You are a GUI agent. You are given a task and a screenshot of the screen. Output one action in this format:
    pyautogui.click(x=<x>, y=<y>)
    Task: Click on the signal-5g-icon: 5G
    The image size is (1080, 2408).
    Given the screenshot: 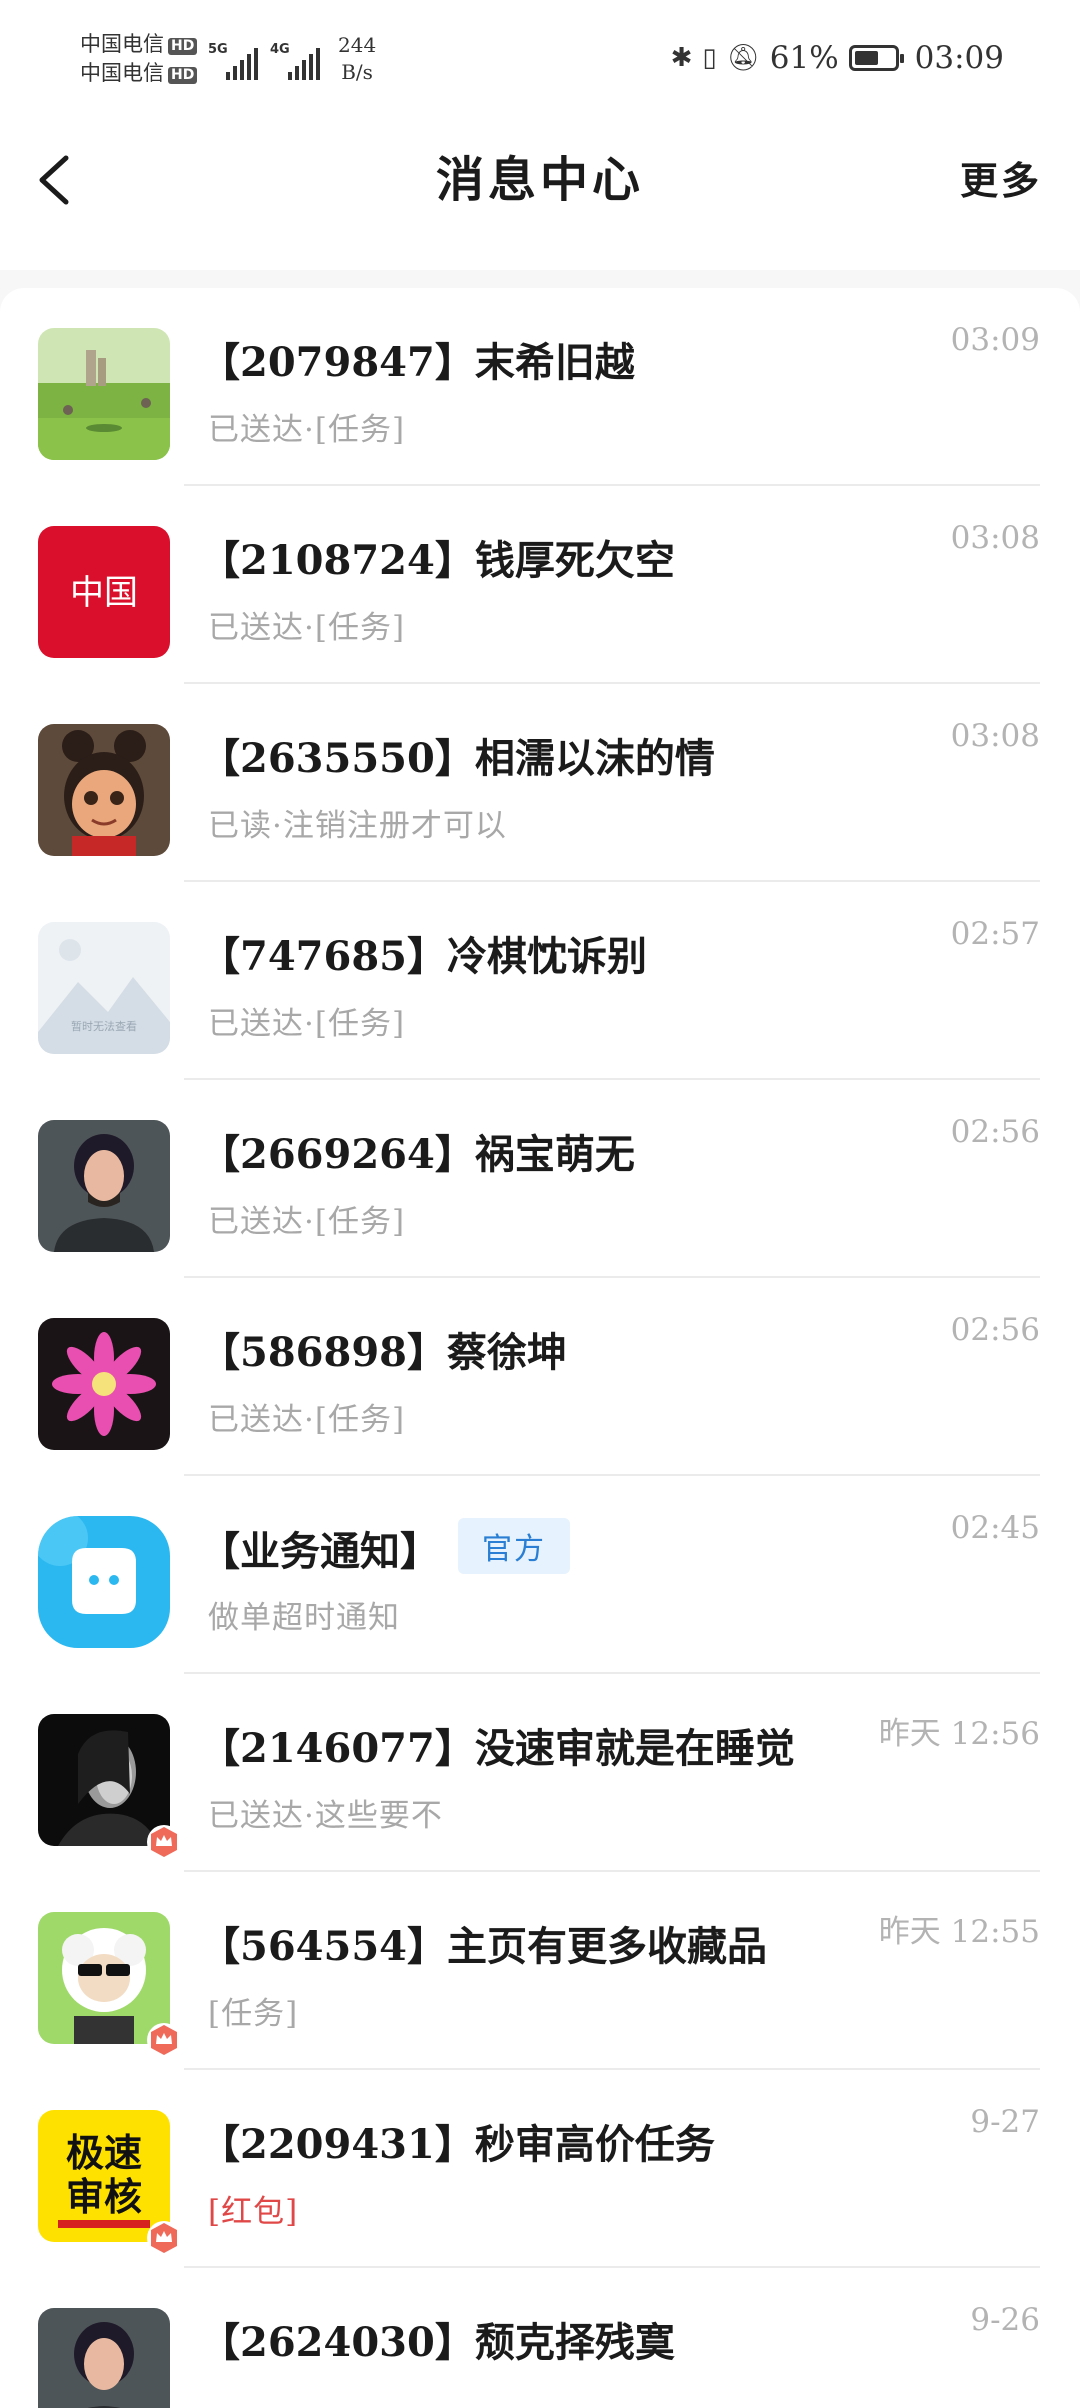 What is the action you would take?
    pyautogui.click(x=233, y=60)
    